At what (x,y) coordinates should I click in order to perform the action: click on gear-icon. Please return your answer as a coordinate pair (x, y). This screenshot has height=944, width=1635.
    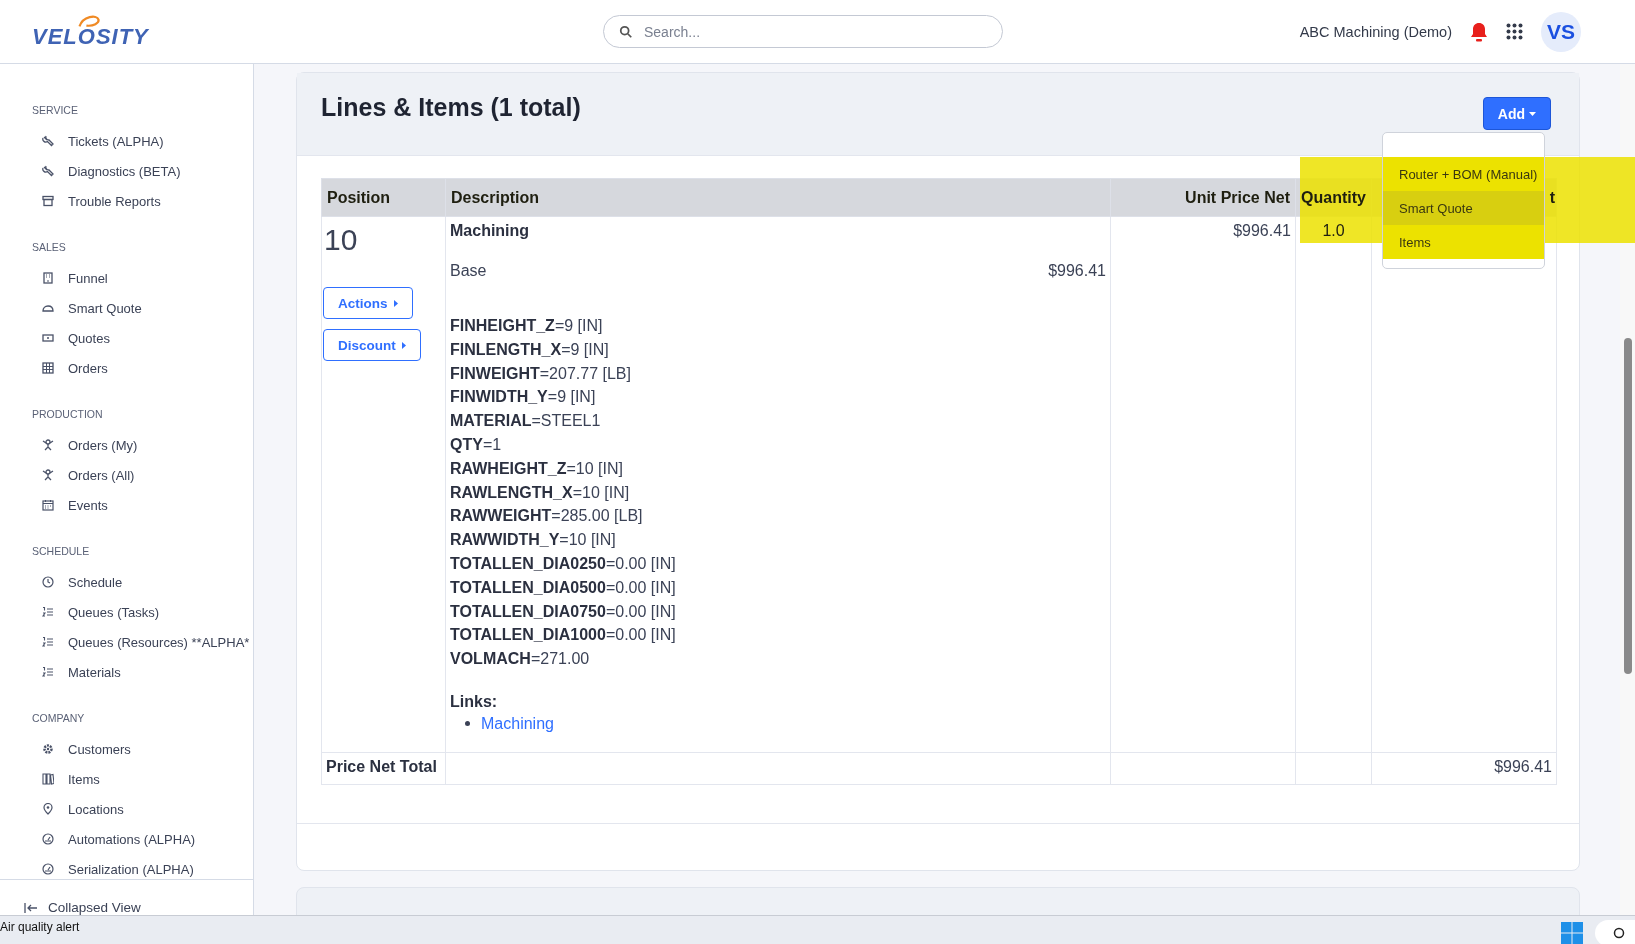
    Looking at the image, I should click on (48, 749).